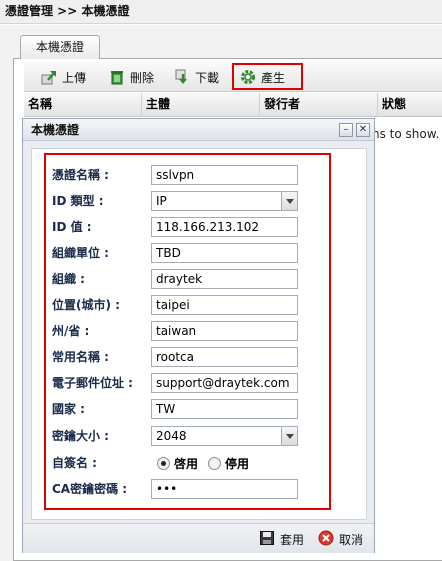 The image size is (442, 561). I want to click on key-size-value: 2048, so click(171, 436).